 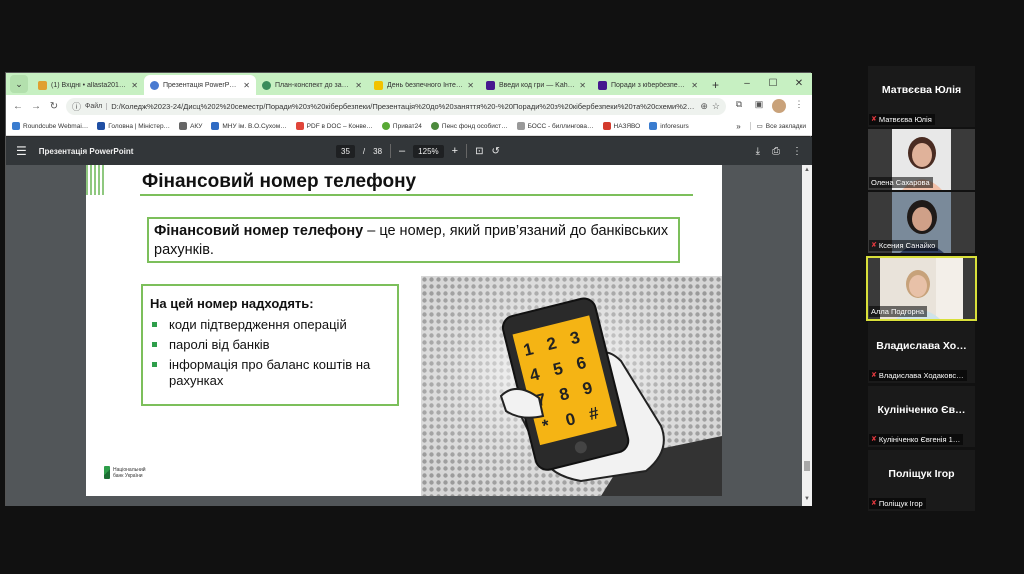 I want to click on tab-tips: Поради з кібербезпеки … ✕, so click(x=648, y=85).